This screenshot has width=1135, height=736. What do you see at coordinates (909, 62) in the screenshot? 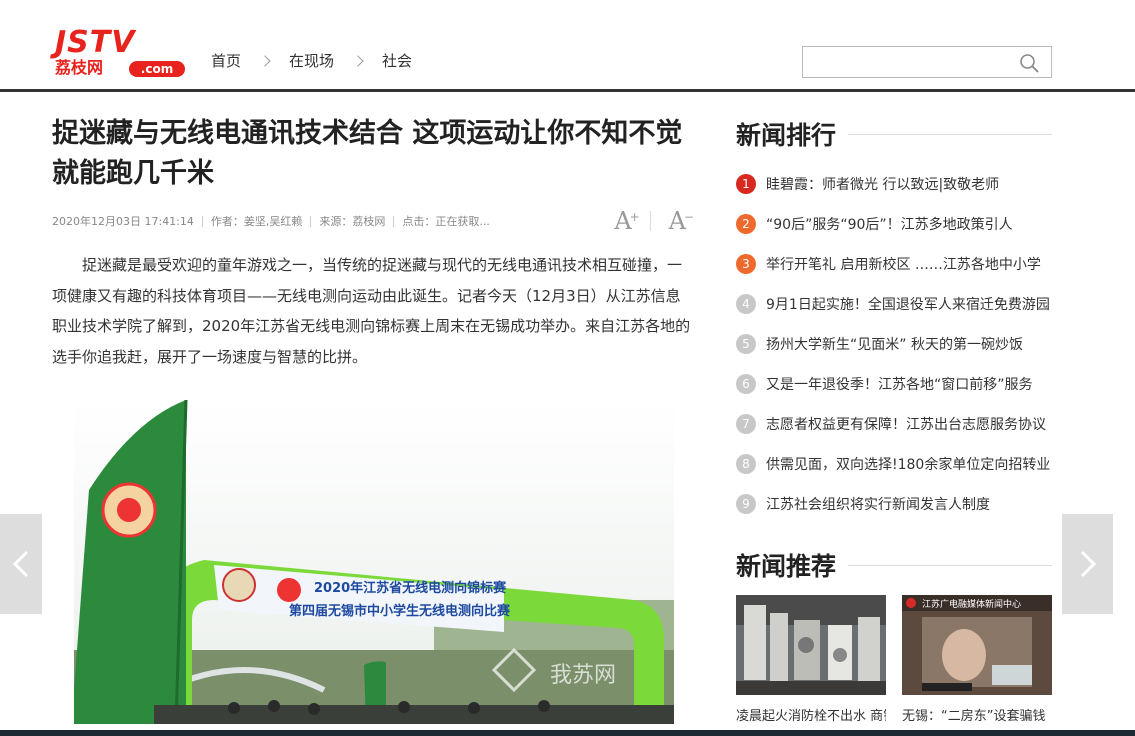
I see `search-input` at bounding box center [909, 62].